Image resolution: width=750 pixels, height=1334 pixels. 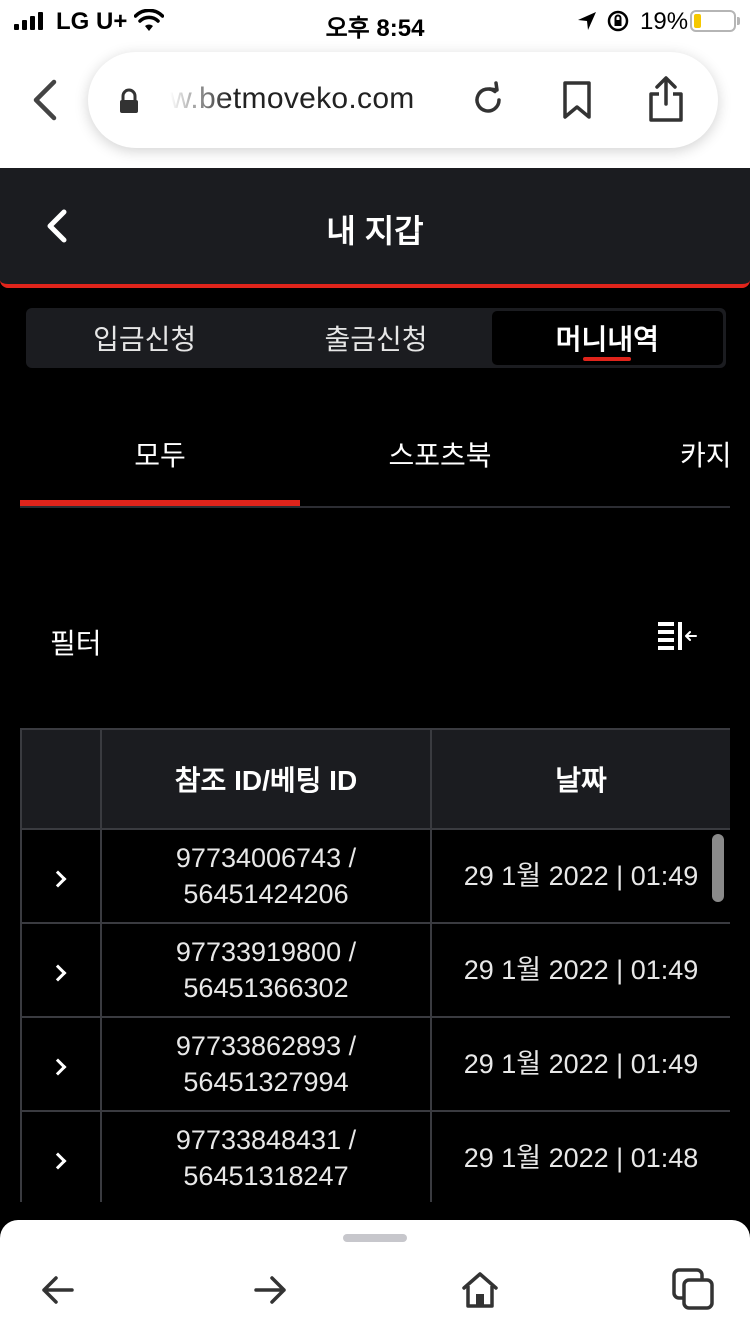 I want to click on ref-id: 97733862893 /, so click(x=266, y=1046).